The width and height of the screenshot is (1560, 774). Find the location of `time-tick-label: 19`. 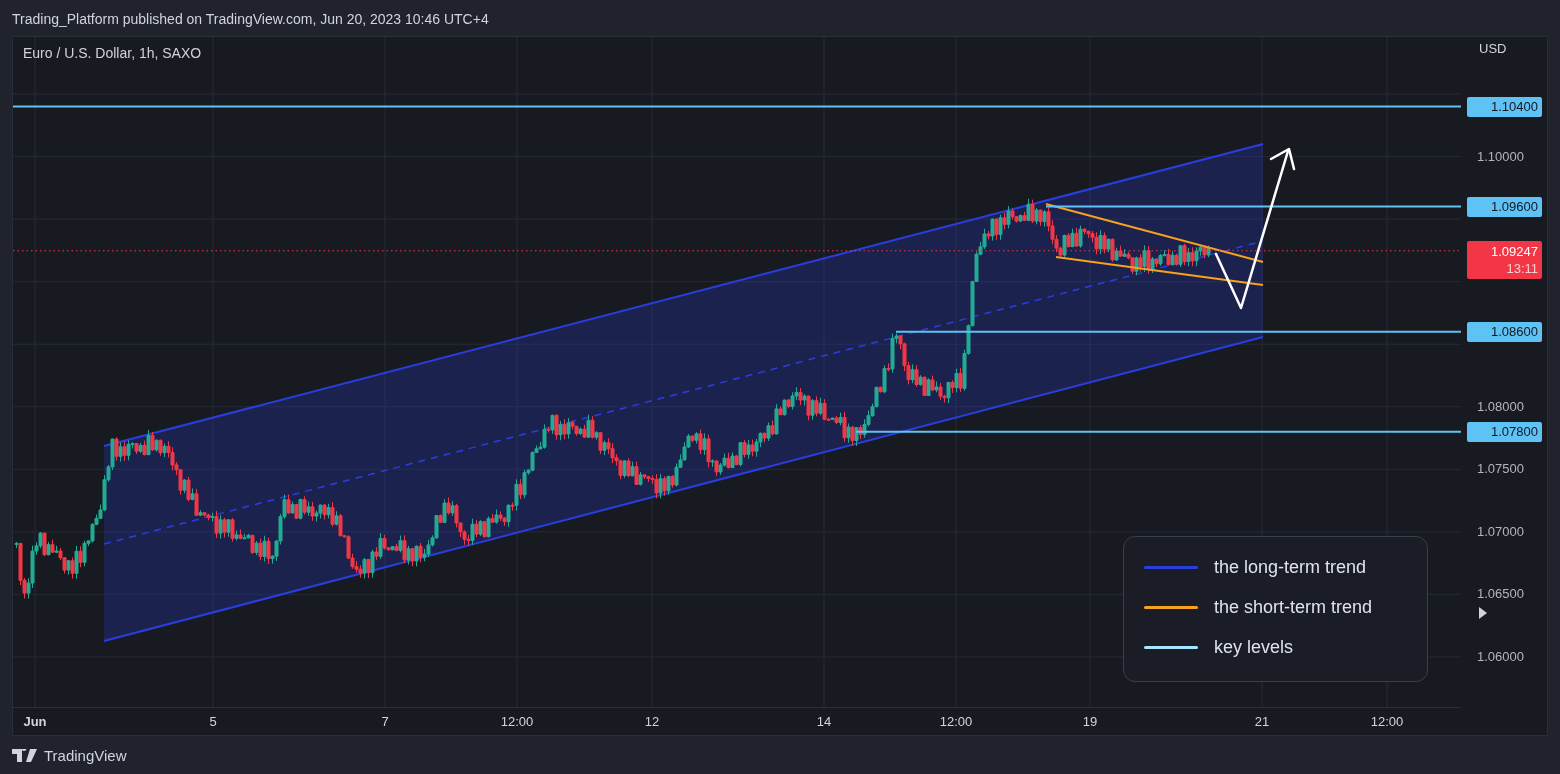

time-tick-label: 19 is located at coordinates (1090, 721).